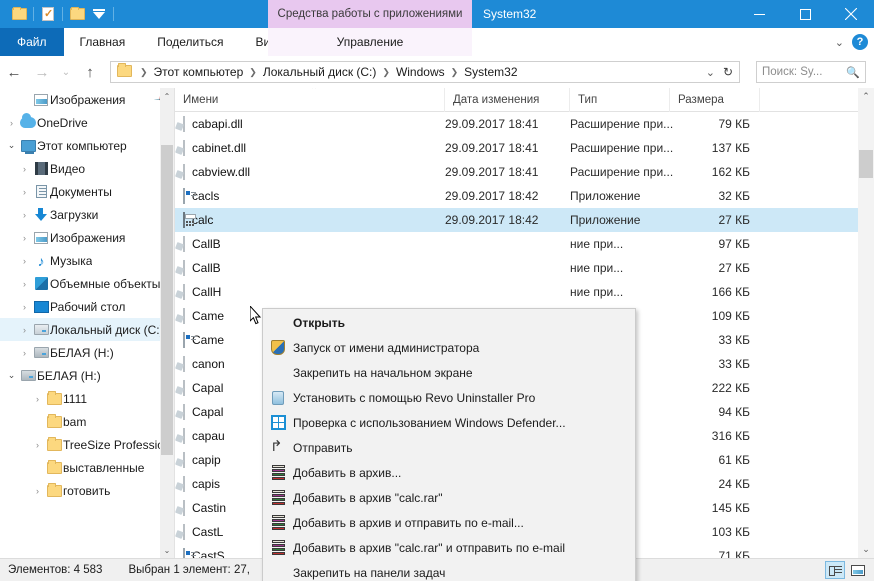 The width and height of the screenshot is (874, 581). What do you see at coordinates (87, 306) in the screenshot?
I see `sidebar-item-9: › Рабочий стол` at bounding box center [87, 306].